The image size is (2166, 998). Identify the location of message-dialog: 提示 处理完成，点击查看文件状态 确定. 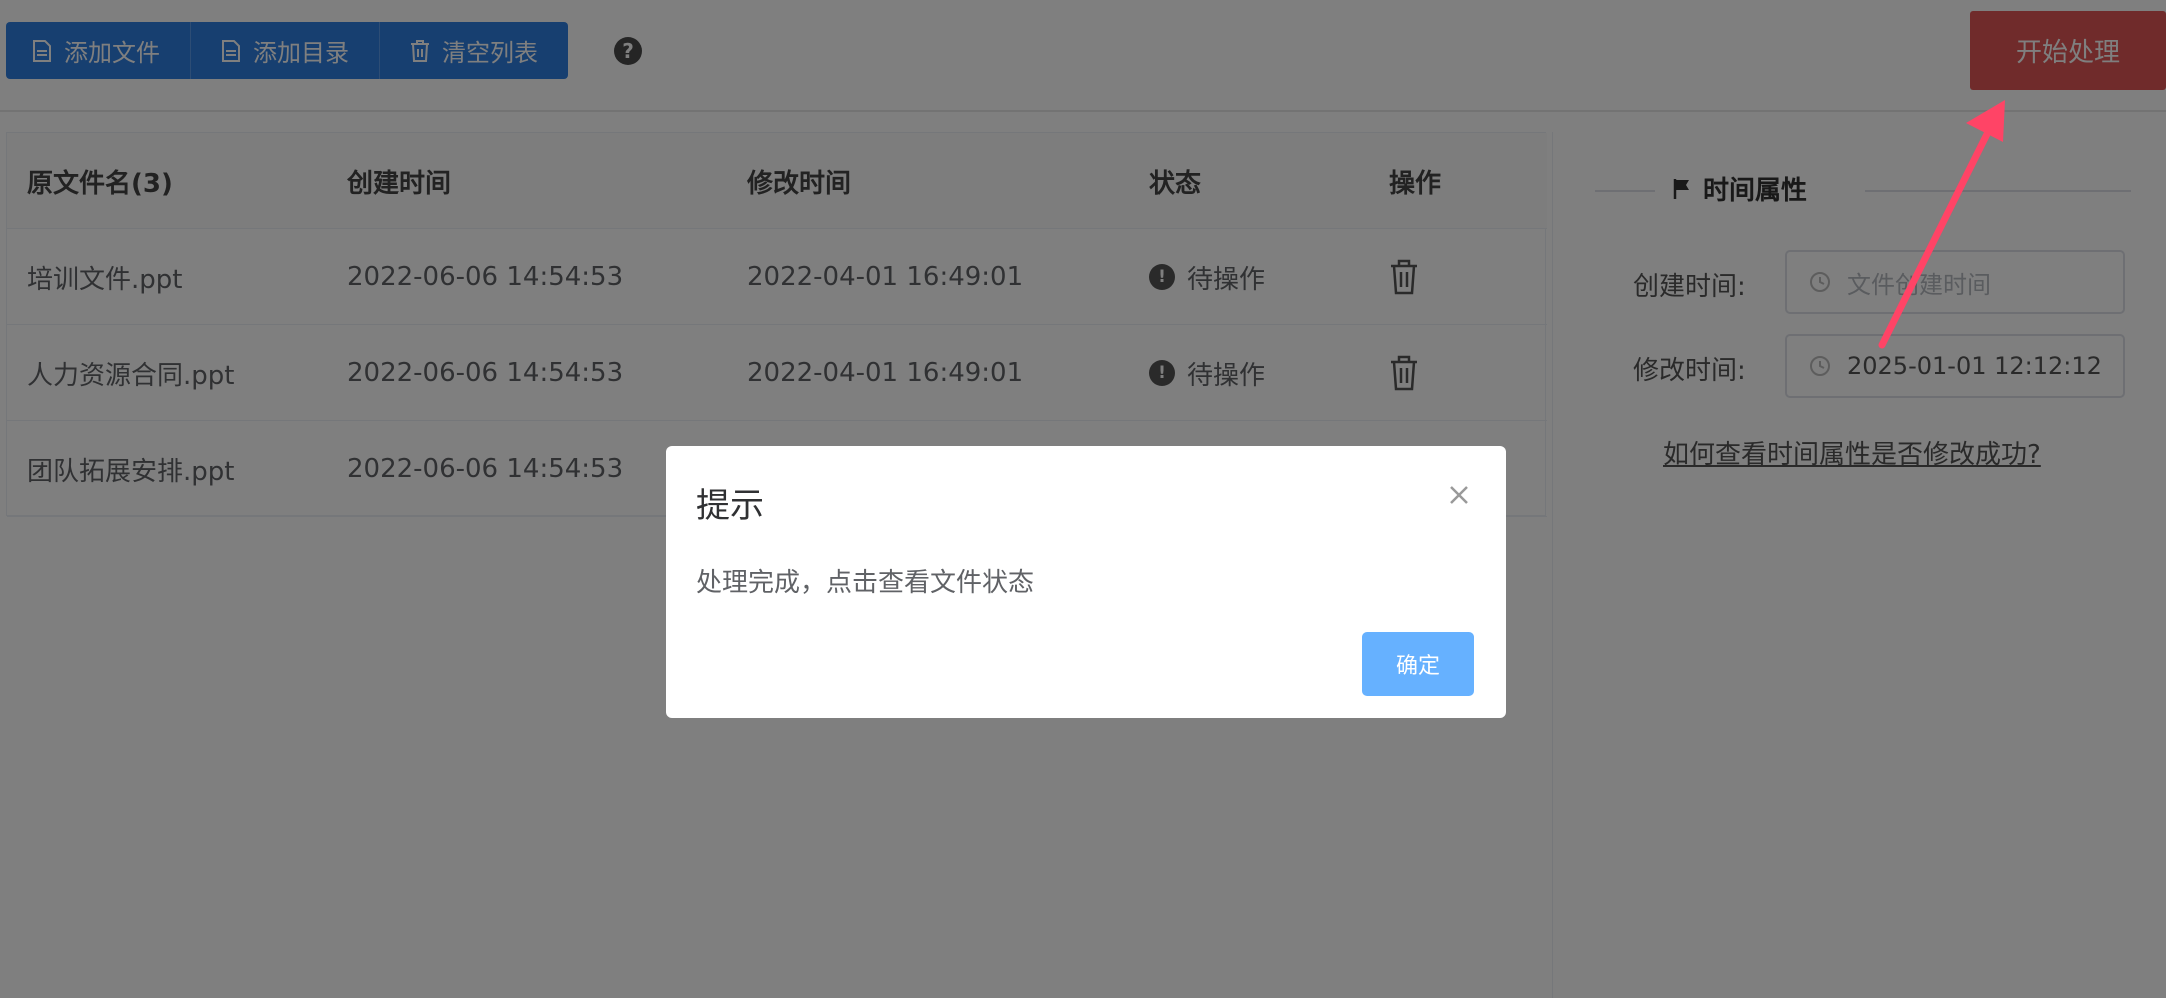
(1086, 582).